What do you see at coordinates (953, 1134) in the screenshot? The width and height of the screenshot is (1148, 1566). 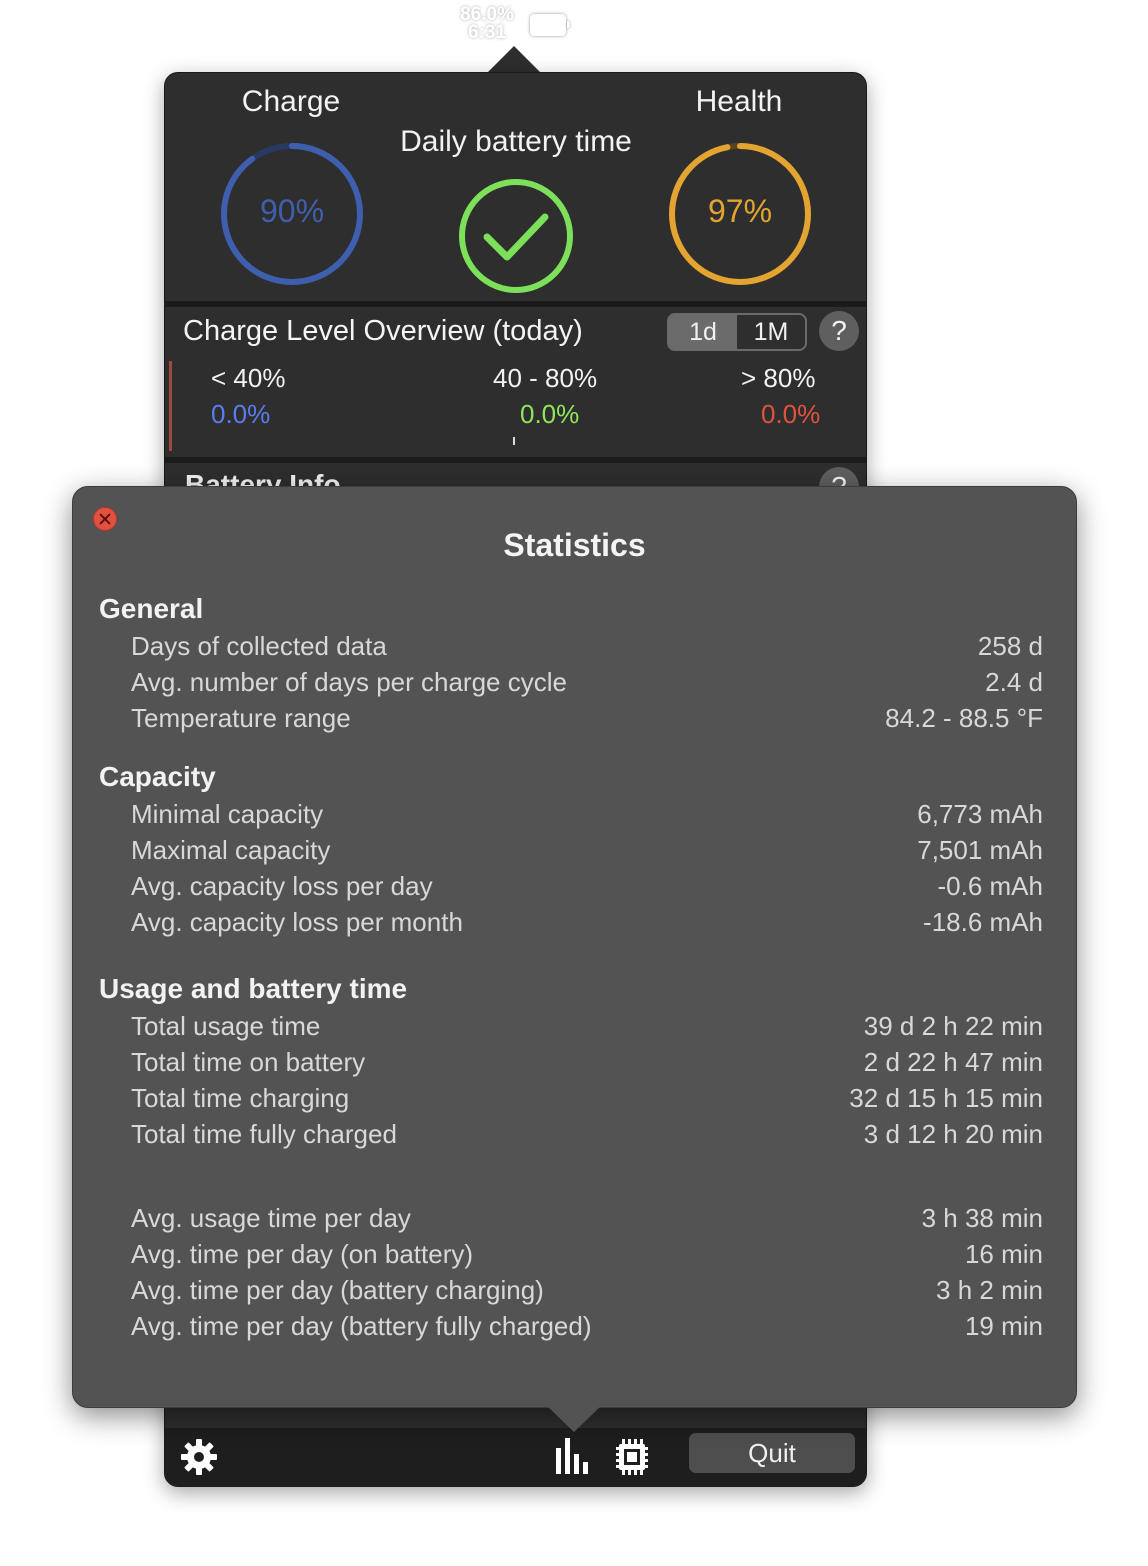 I see `stat-value: 3 d 12 h 20 min` at bounding box center [953, 1134].